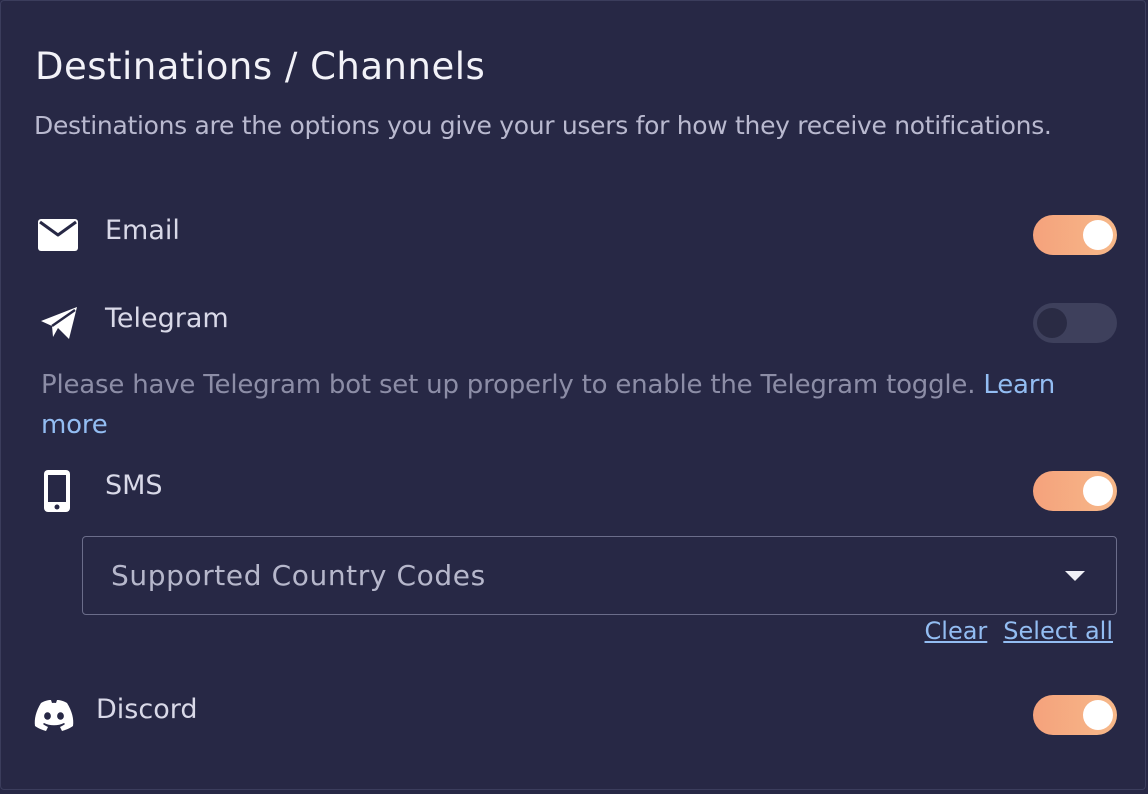 Image resolution: width=1148 pixels, height=794 pixels. I want to click on country-codes-select: Supported Country Codes, so click(599, 575).